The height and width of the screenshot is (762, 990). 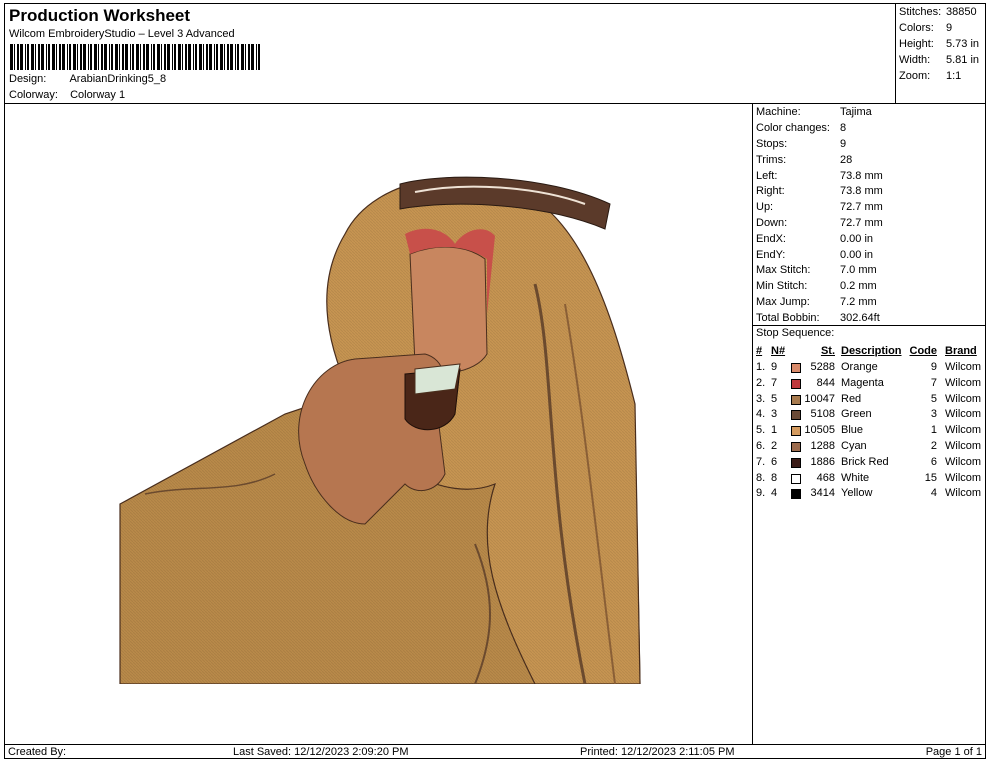 What do you see at coordinates (854, 446) in the screenshot?
I see `color-description: Cyan` at bounding box center [854, 446].